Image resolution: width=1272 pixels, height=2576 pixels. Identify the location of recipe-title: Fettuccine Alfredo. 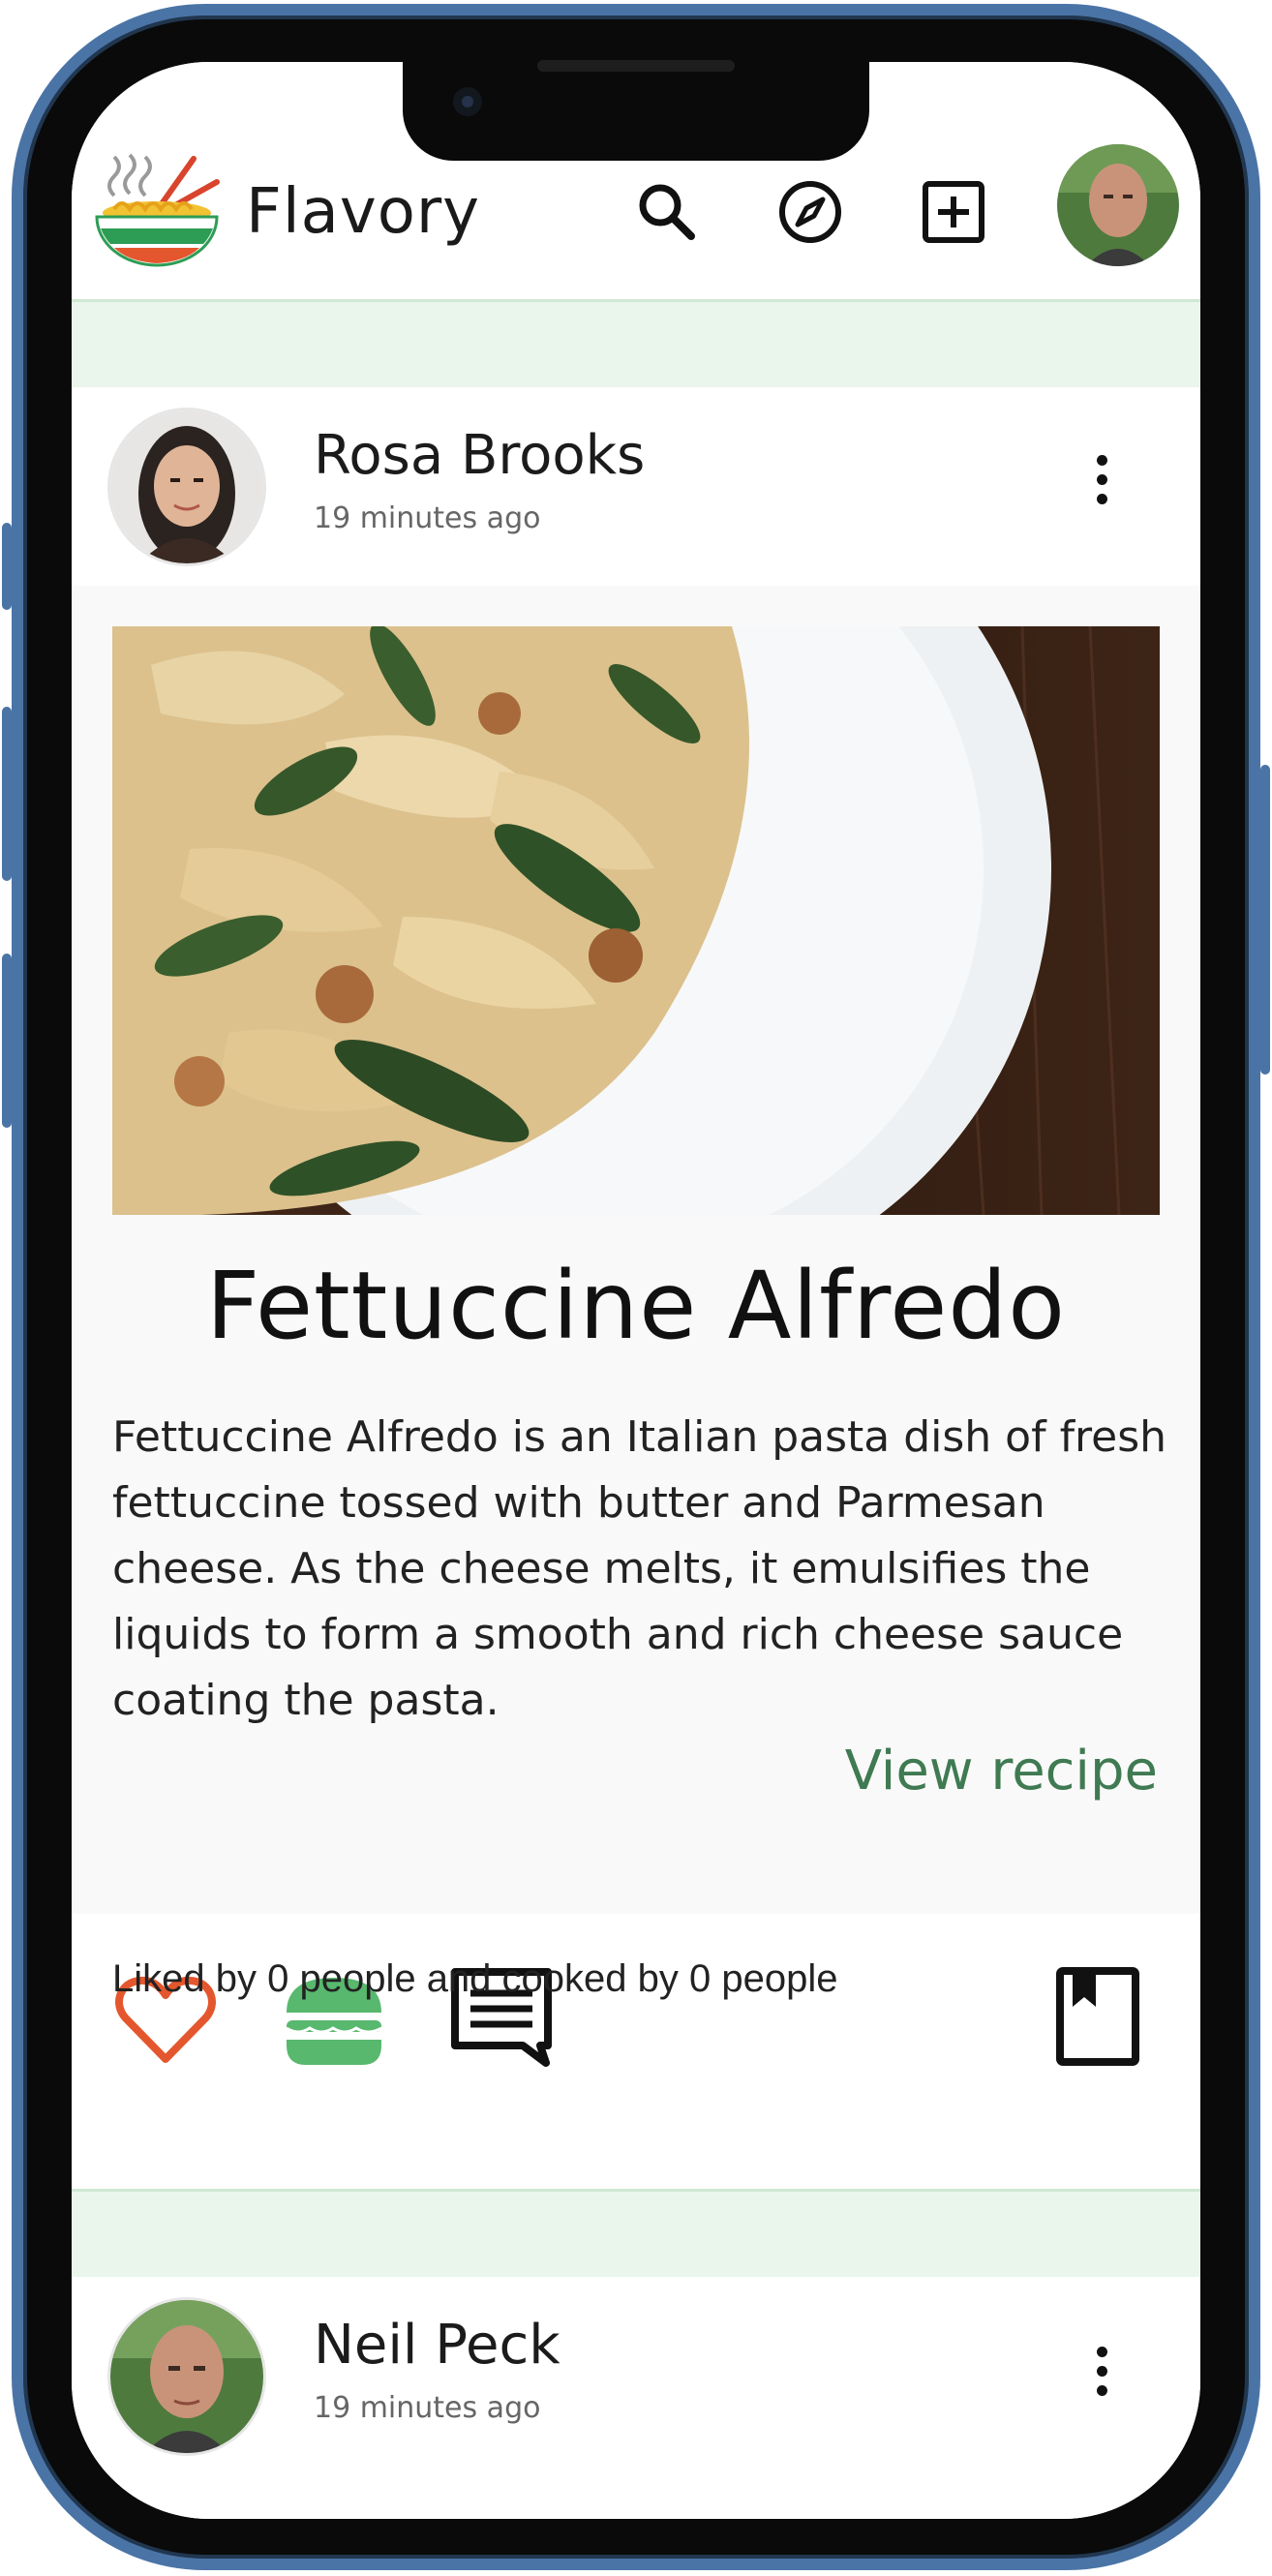
(636, 1306).